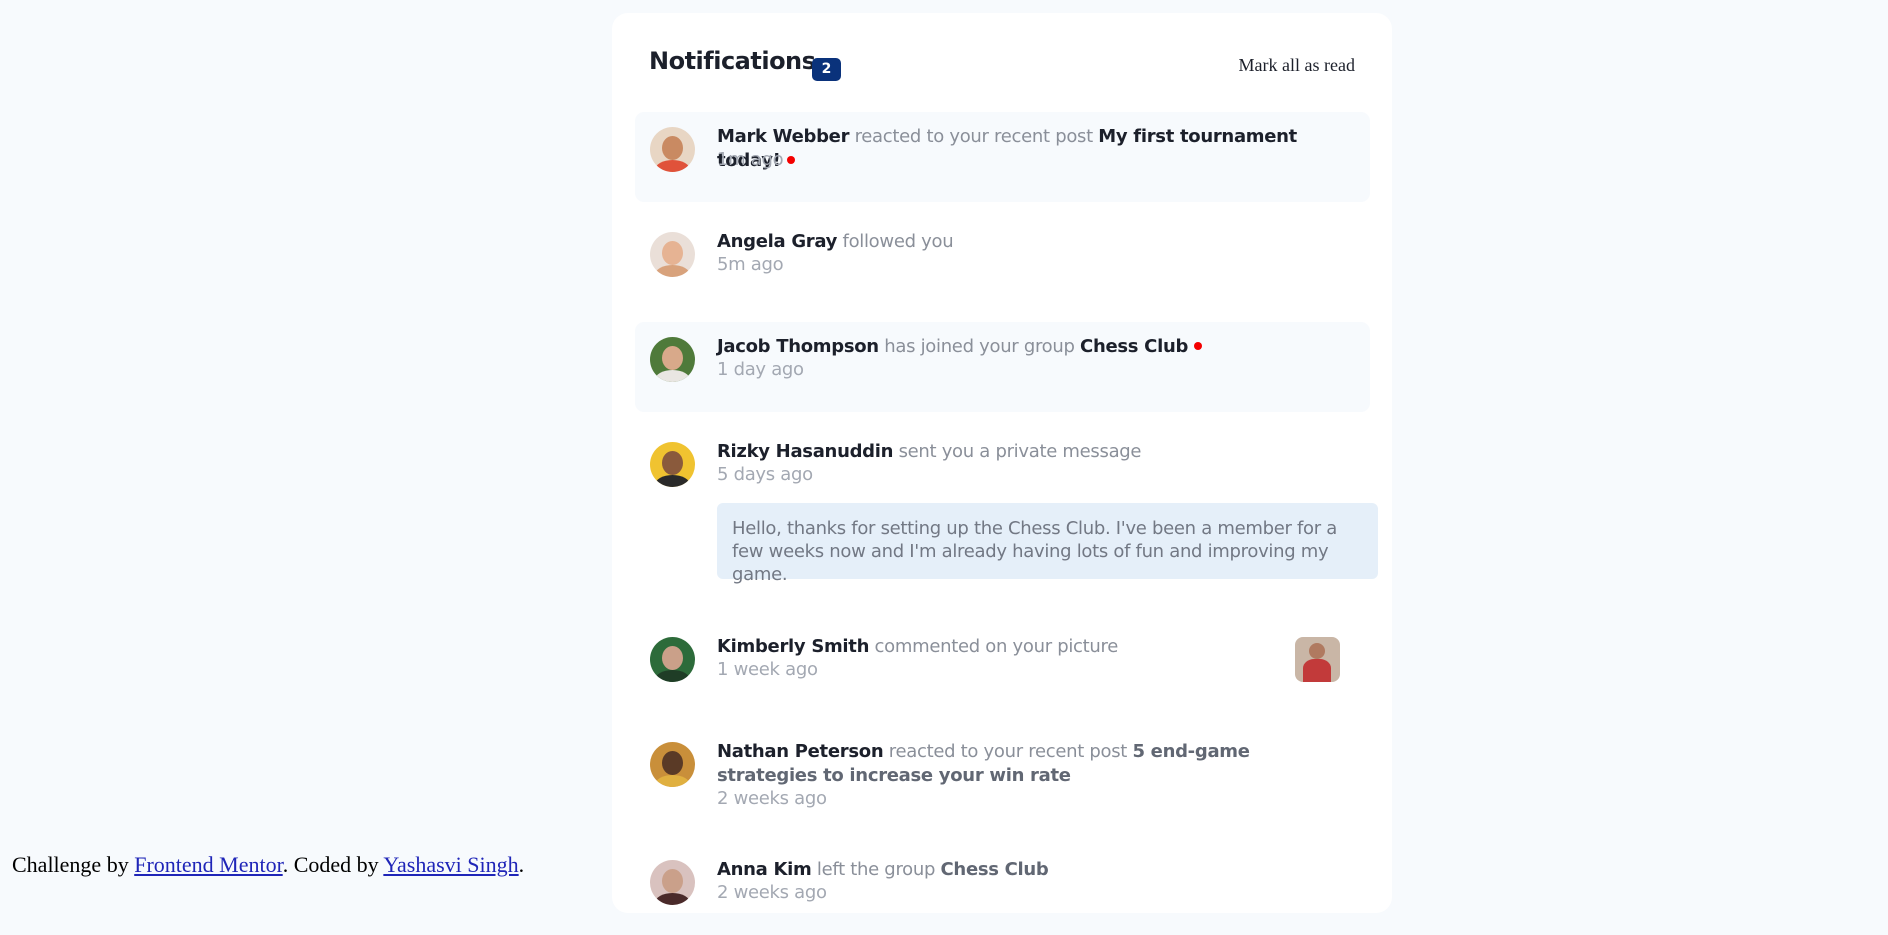  Describe the element at coordinates (750, 264) in the screenshot. I see `notification-time: 5m ago` at that location.